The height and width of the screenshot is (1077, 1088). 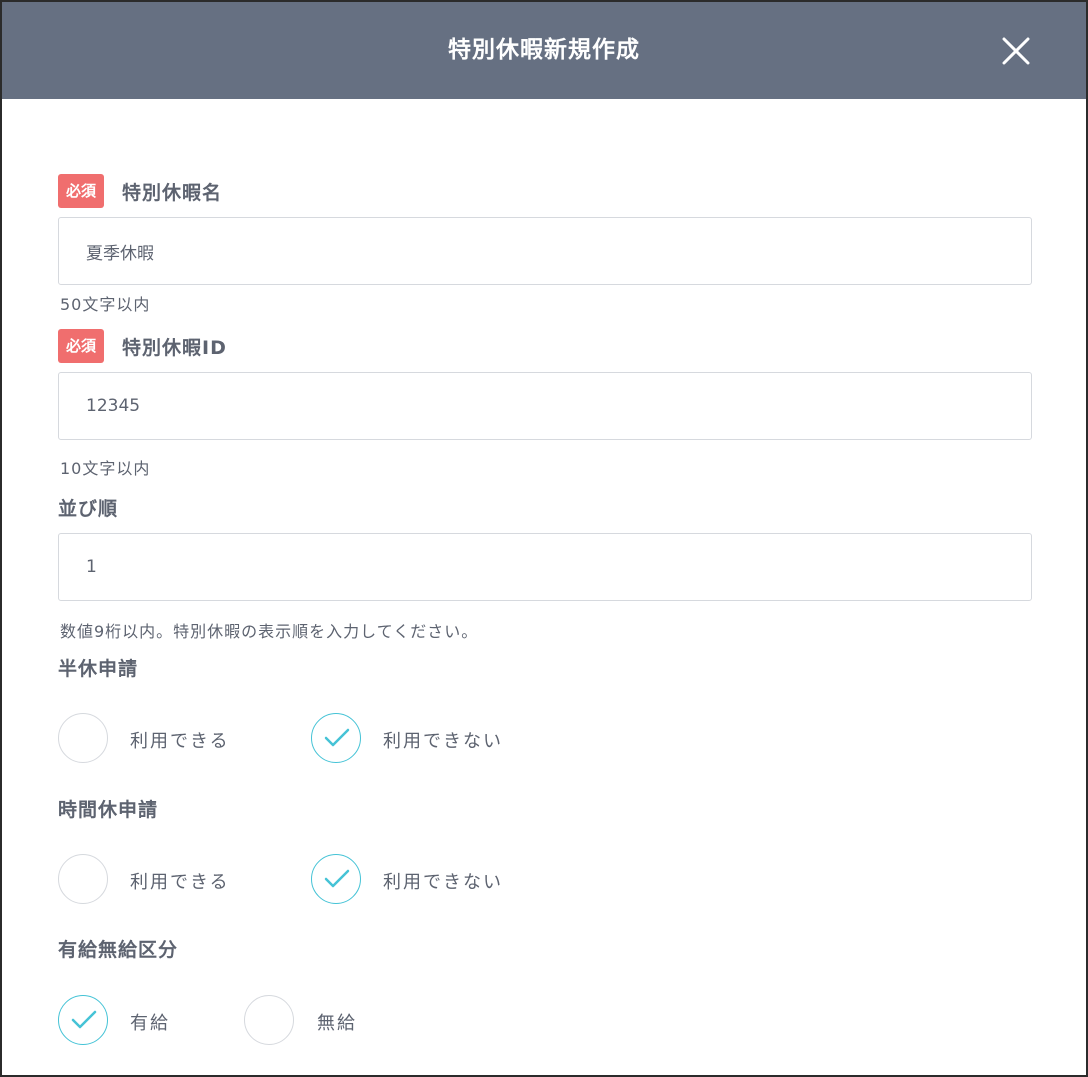 What do you see at coordinates (83, 738) in the screenshot?
I see `half-day-option-available-radio` at bounding box center [83, 738].